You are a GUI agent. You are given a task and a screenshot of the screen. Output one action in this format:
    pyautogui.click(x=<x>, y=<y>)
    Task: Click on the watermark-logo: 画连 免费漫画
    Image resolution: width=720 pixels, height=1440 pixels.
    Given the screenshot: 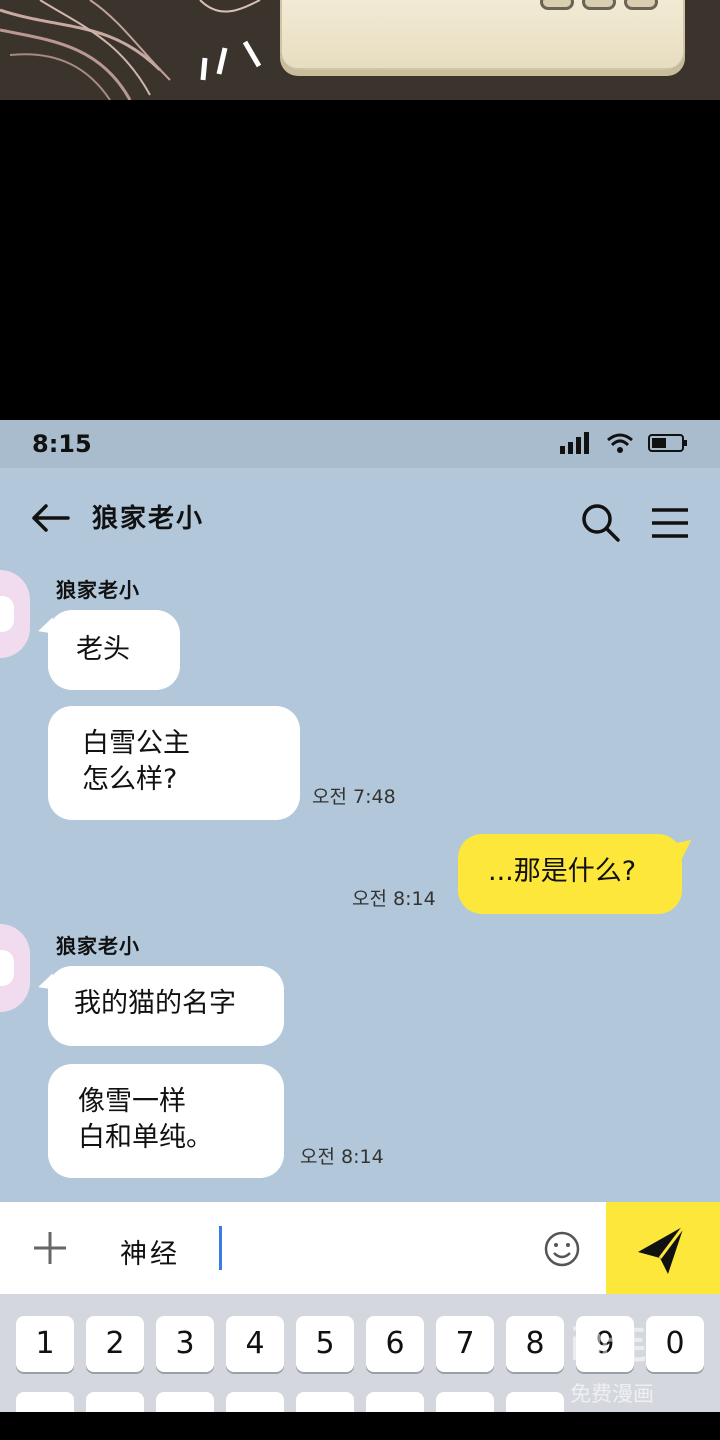 What is the action you would take?
    pyautogui.click(x=626, y=1360)
    